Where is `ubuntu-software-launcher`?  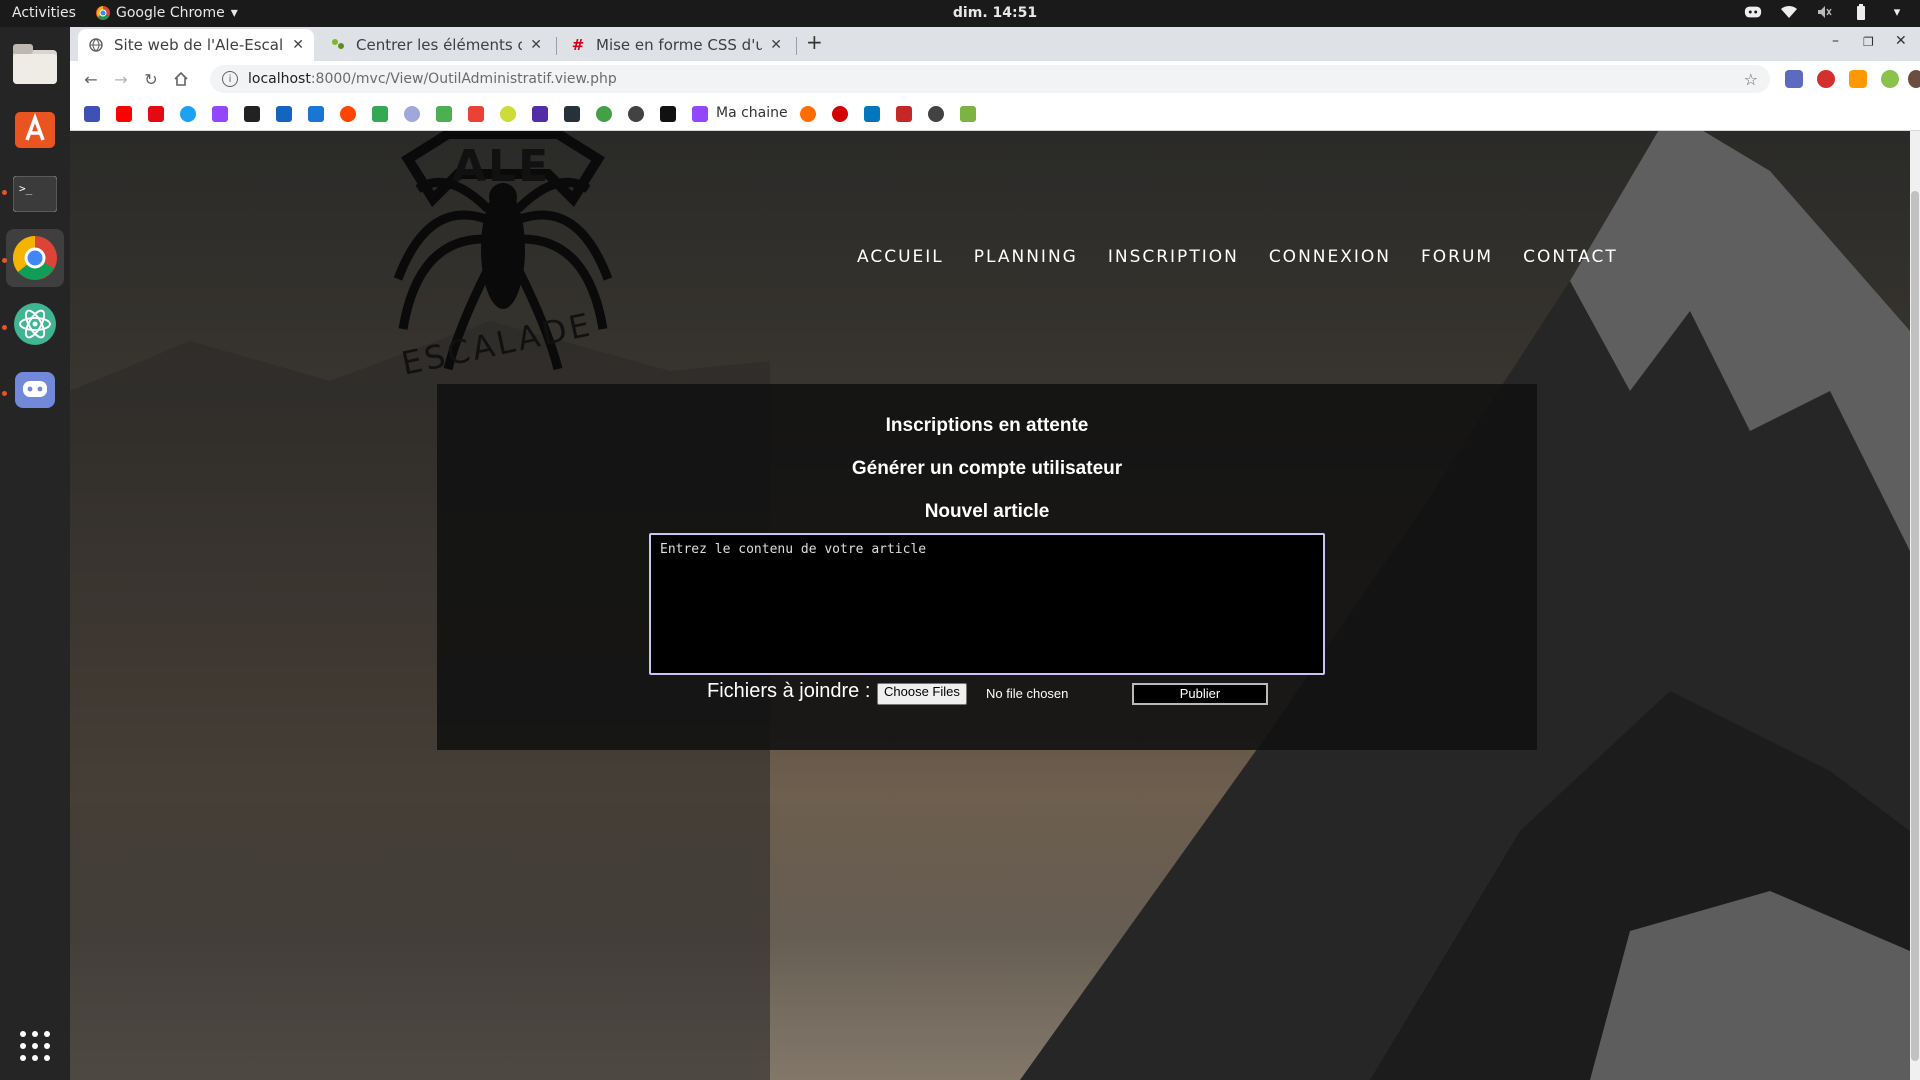 ubuntu-software-launcher is located at coordinates (35, 128).